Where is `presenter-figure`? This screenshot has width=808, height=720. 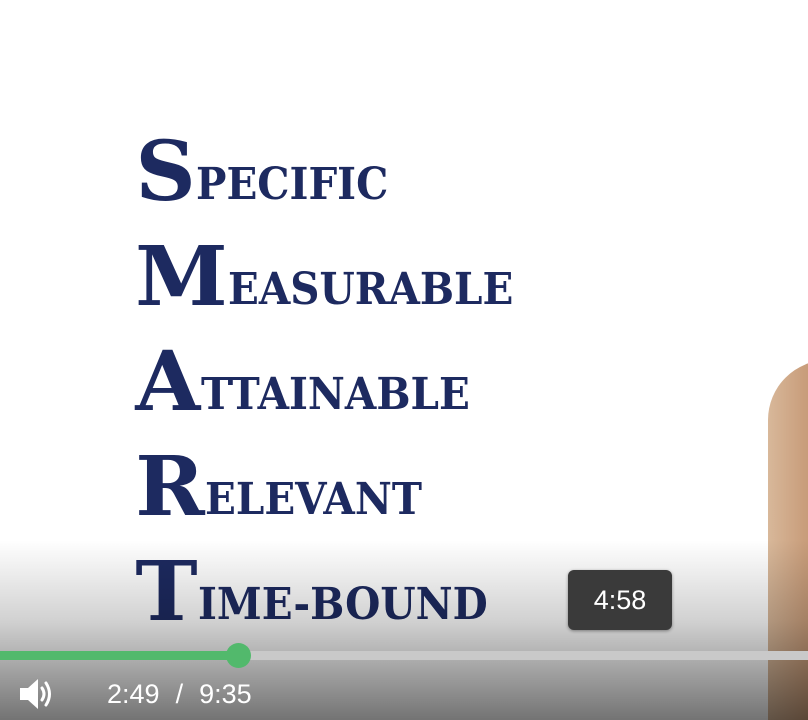
presenter-figure is located at coordinates (788, 540).